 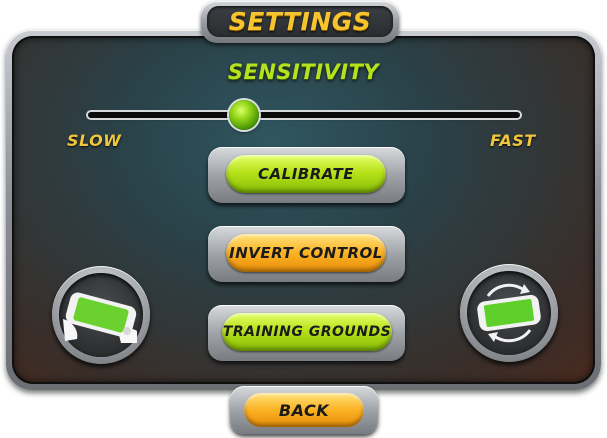 I want to click on title-tab-inner: SETTINGS, so click(x=300, y=21).